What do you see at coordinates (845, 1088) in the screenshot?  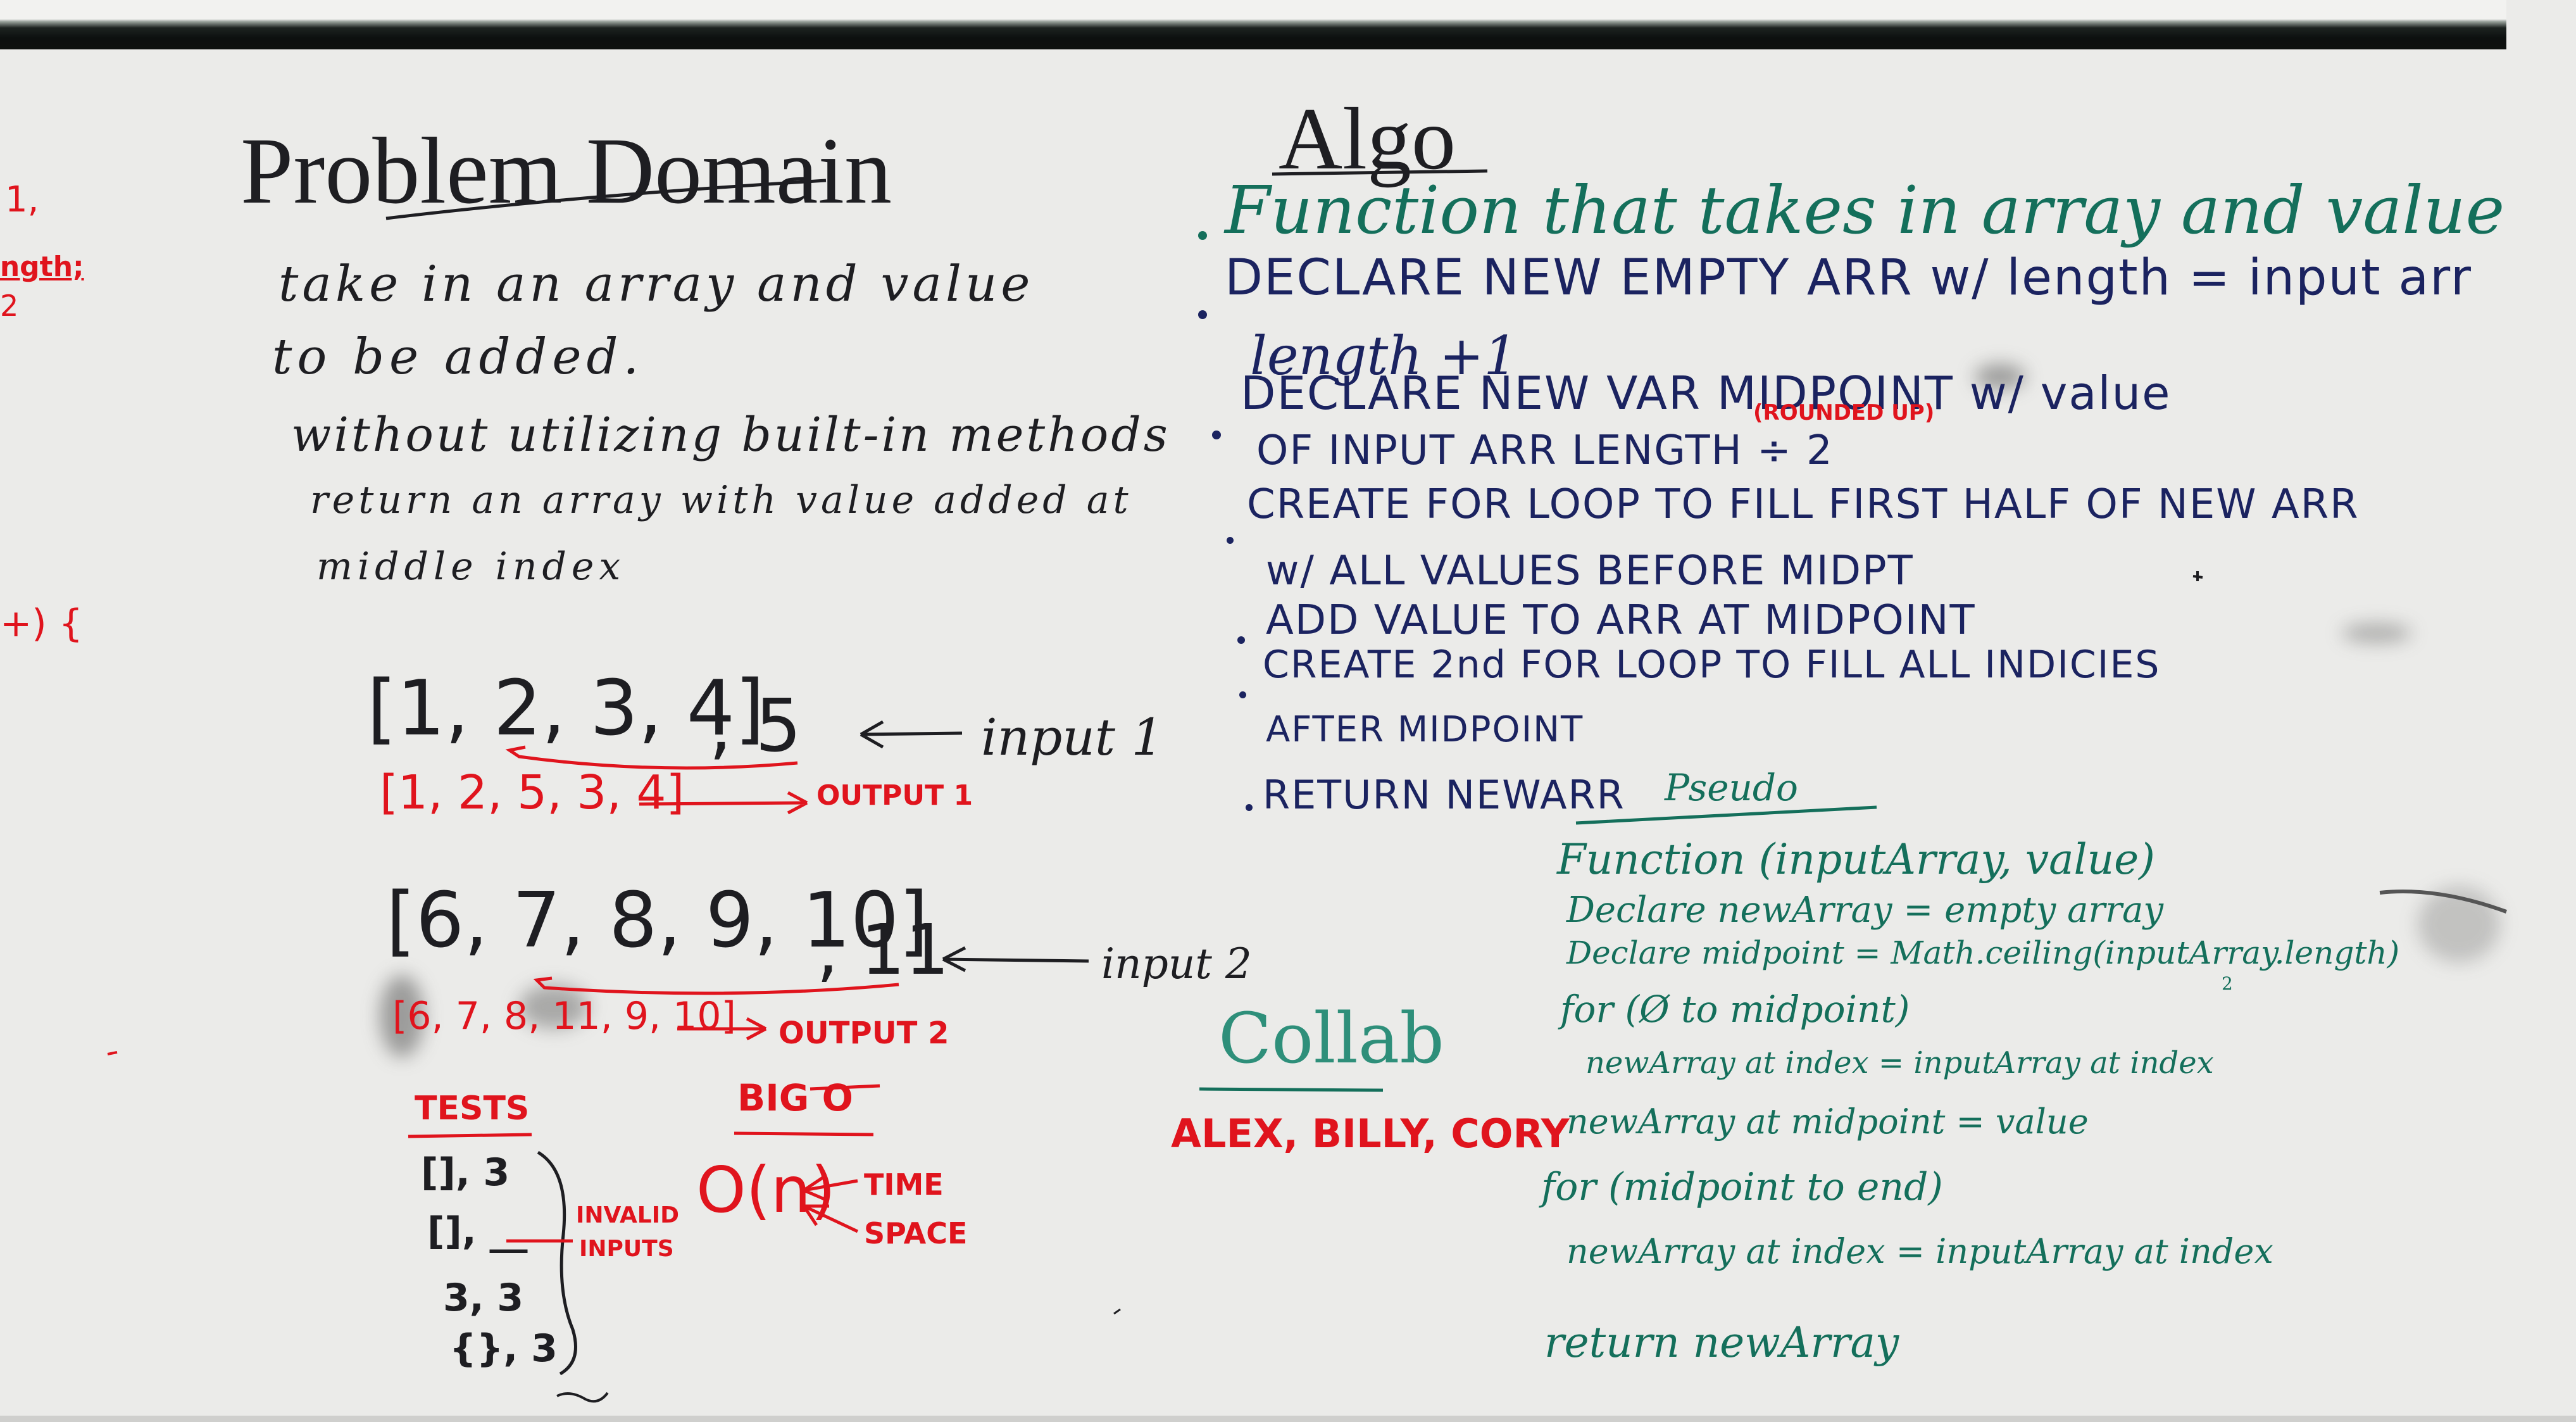 I see `big-o-bar` at bounding box center [845, 1088].